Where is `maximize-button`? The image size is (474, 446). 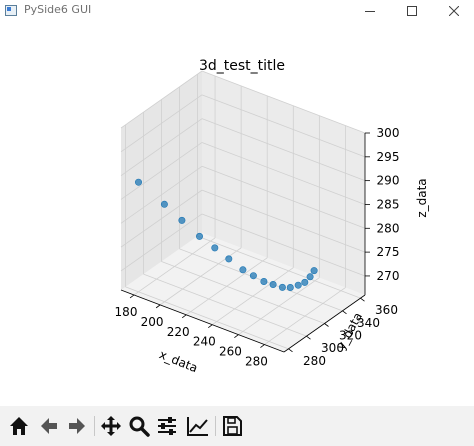
maximize-button is located at coordinates (412, 11).